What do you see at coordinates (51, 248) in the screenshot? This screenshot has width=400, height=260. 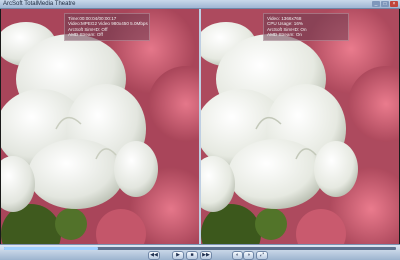 I see `seek-progress` at bounding box center [51, 248].